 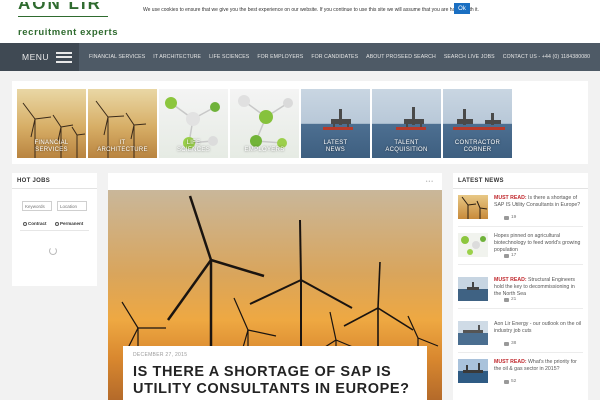 I want to click on location-input, so click(x=72, y=206).